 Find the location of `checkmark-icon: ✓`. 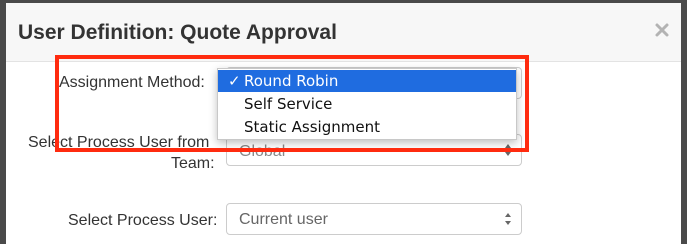

checkmark-icon: ✓ is located at coordinates (234, 81).